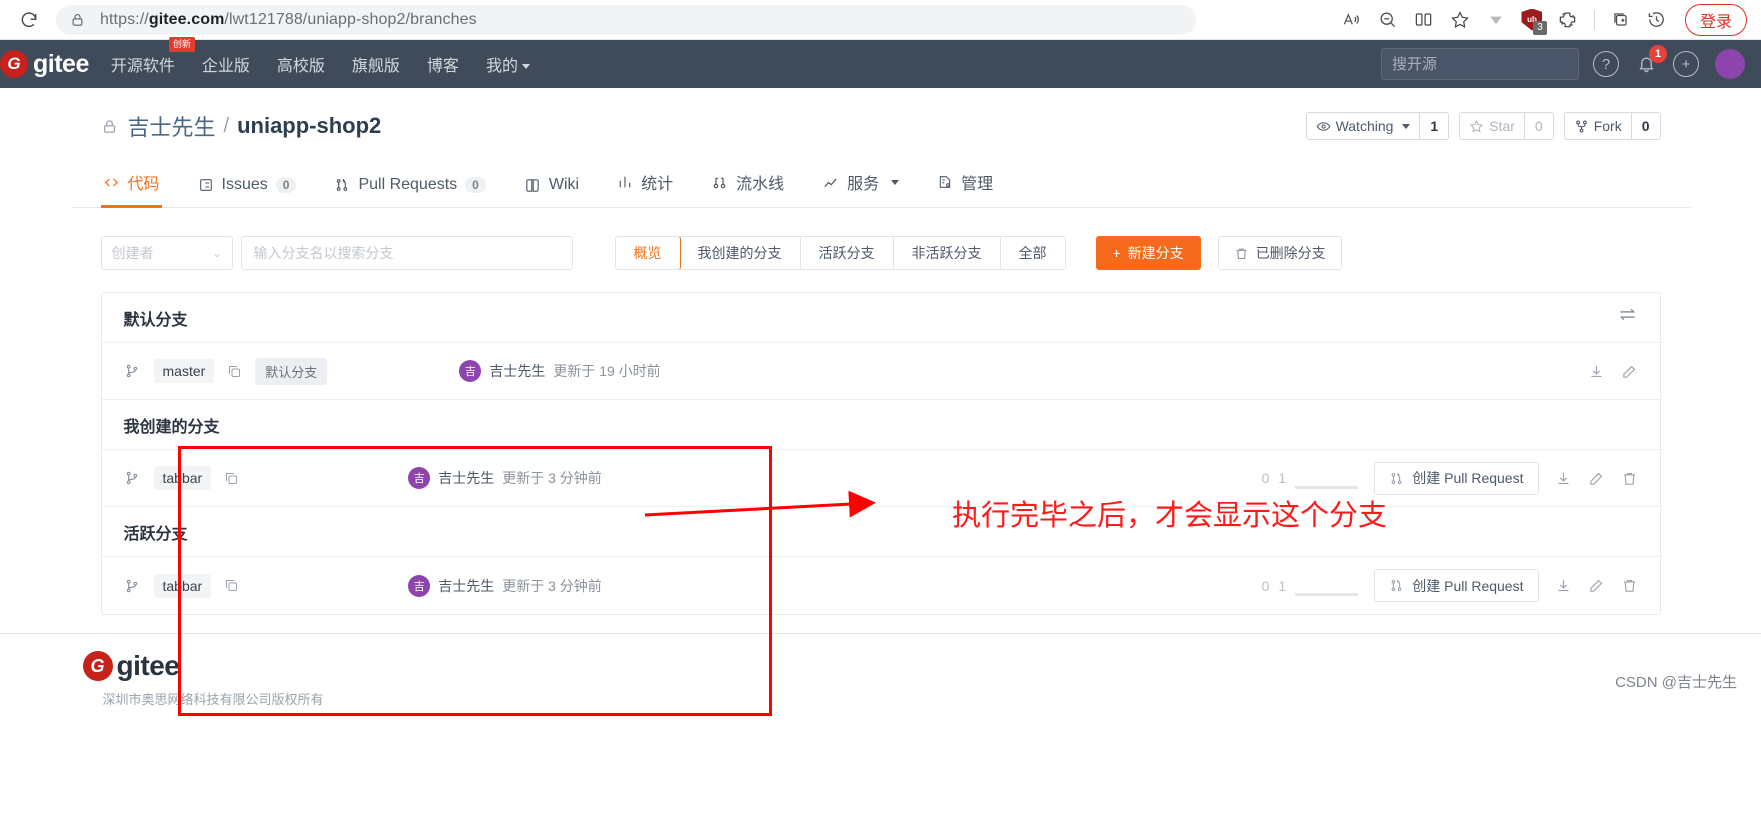 The height and width of the screenshot is (824, 1761). What do you see at coordinates (1323, 126) in the screenshot?
I see `eye-icon` at bounding box center [1323, 126].